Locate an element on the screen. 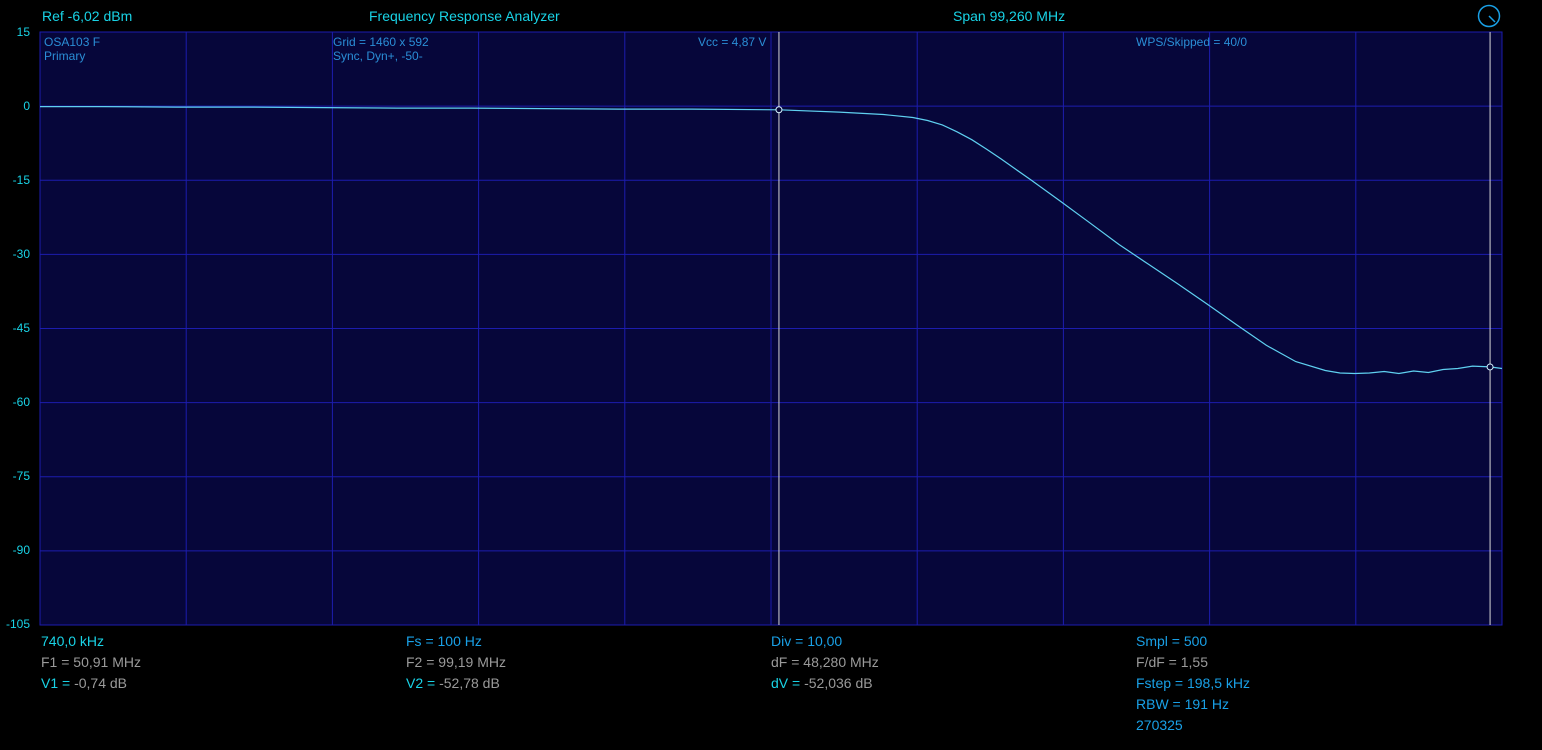  marker-point-f1 is located at coordinates (779, 110).